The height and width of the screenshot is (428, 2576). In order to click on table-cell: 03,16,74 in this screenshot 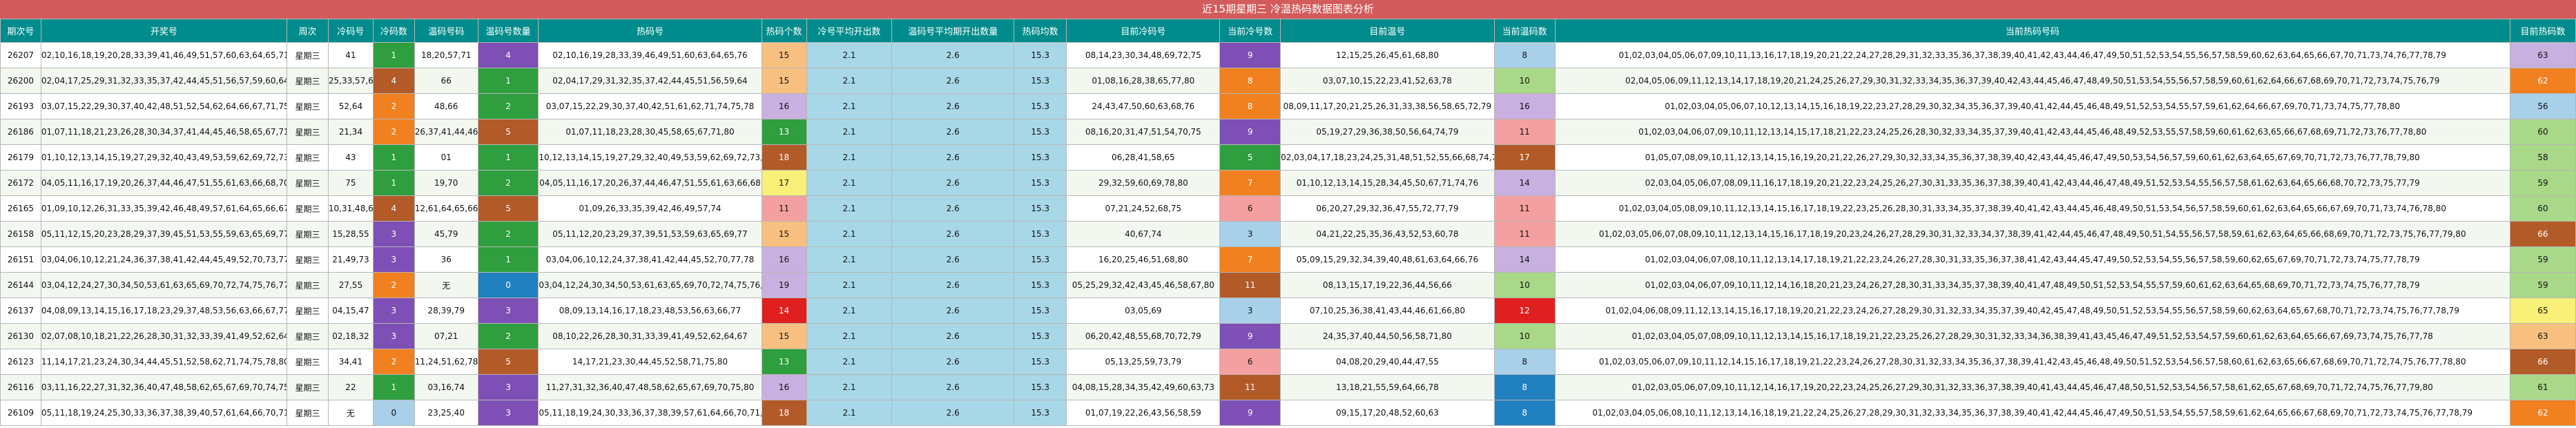, I will do `click(446, 387)`.